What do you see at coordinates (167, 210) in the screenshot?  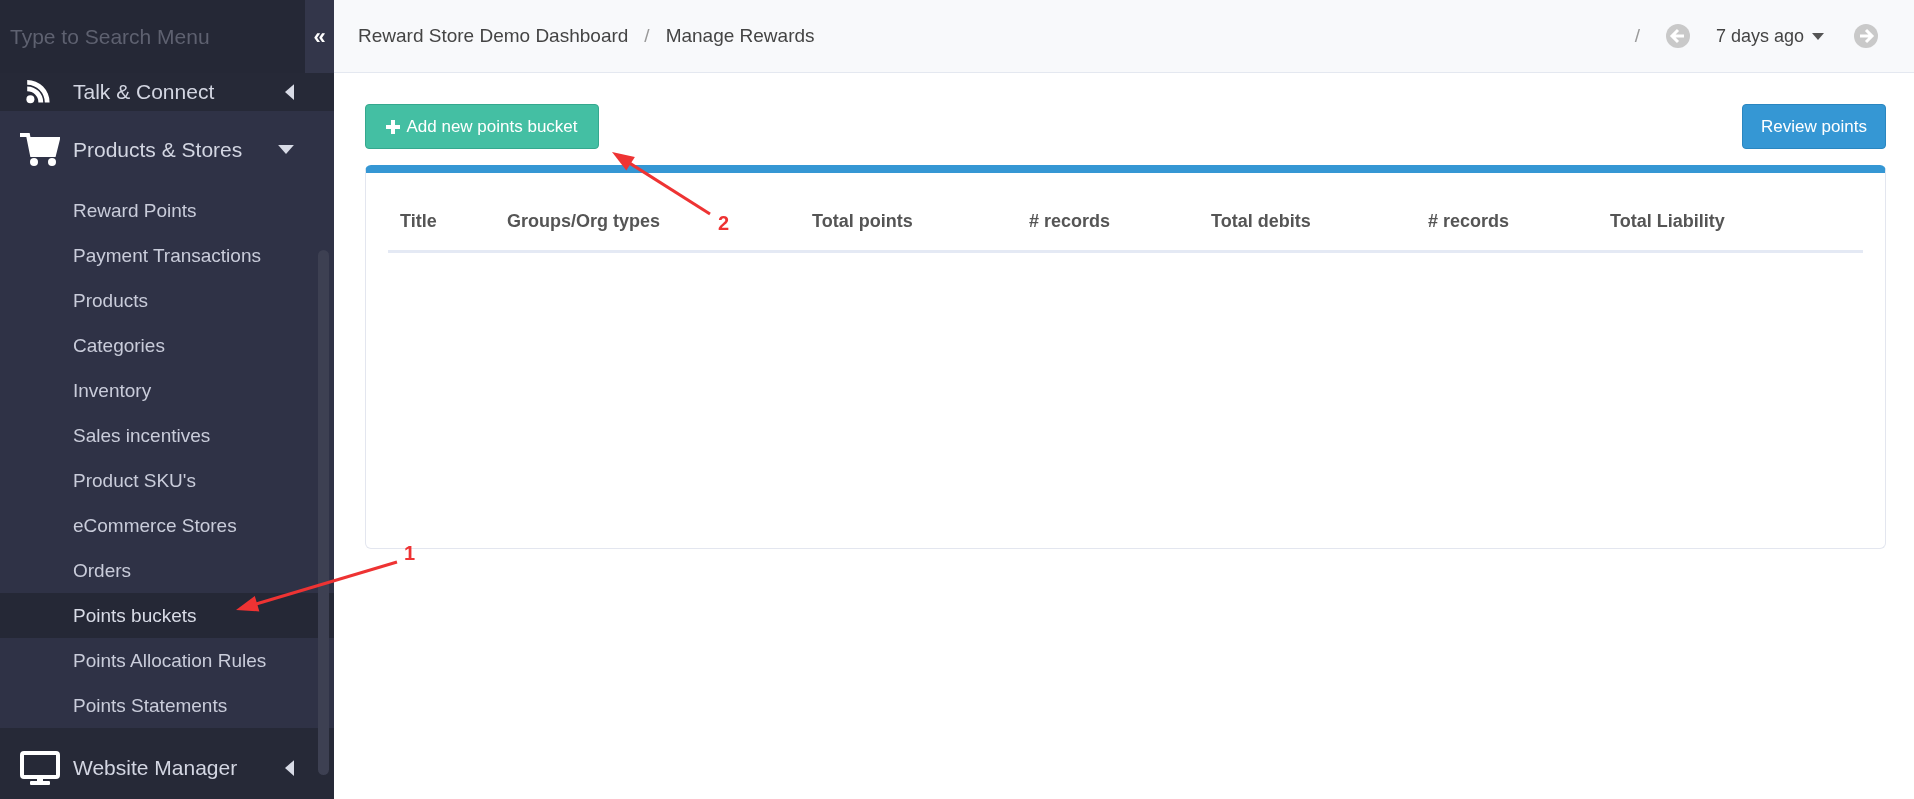 I see `submenu-item: Reward Points` at bounding box center [167, 210].